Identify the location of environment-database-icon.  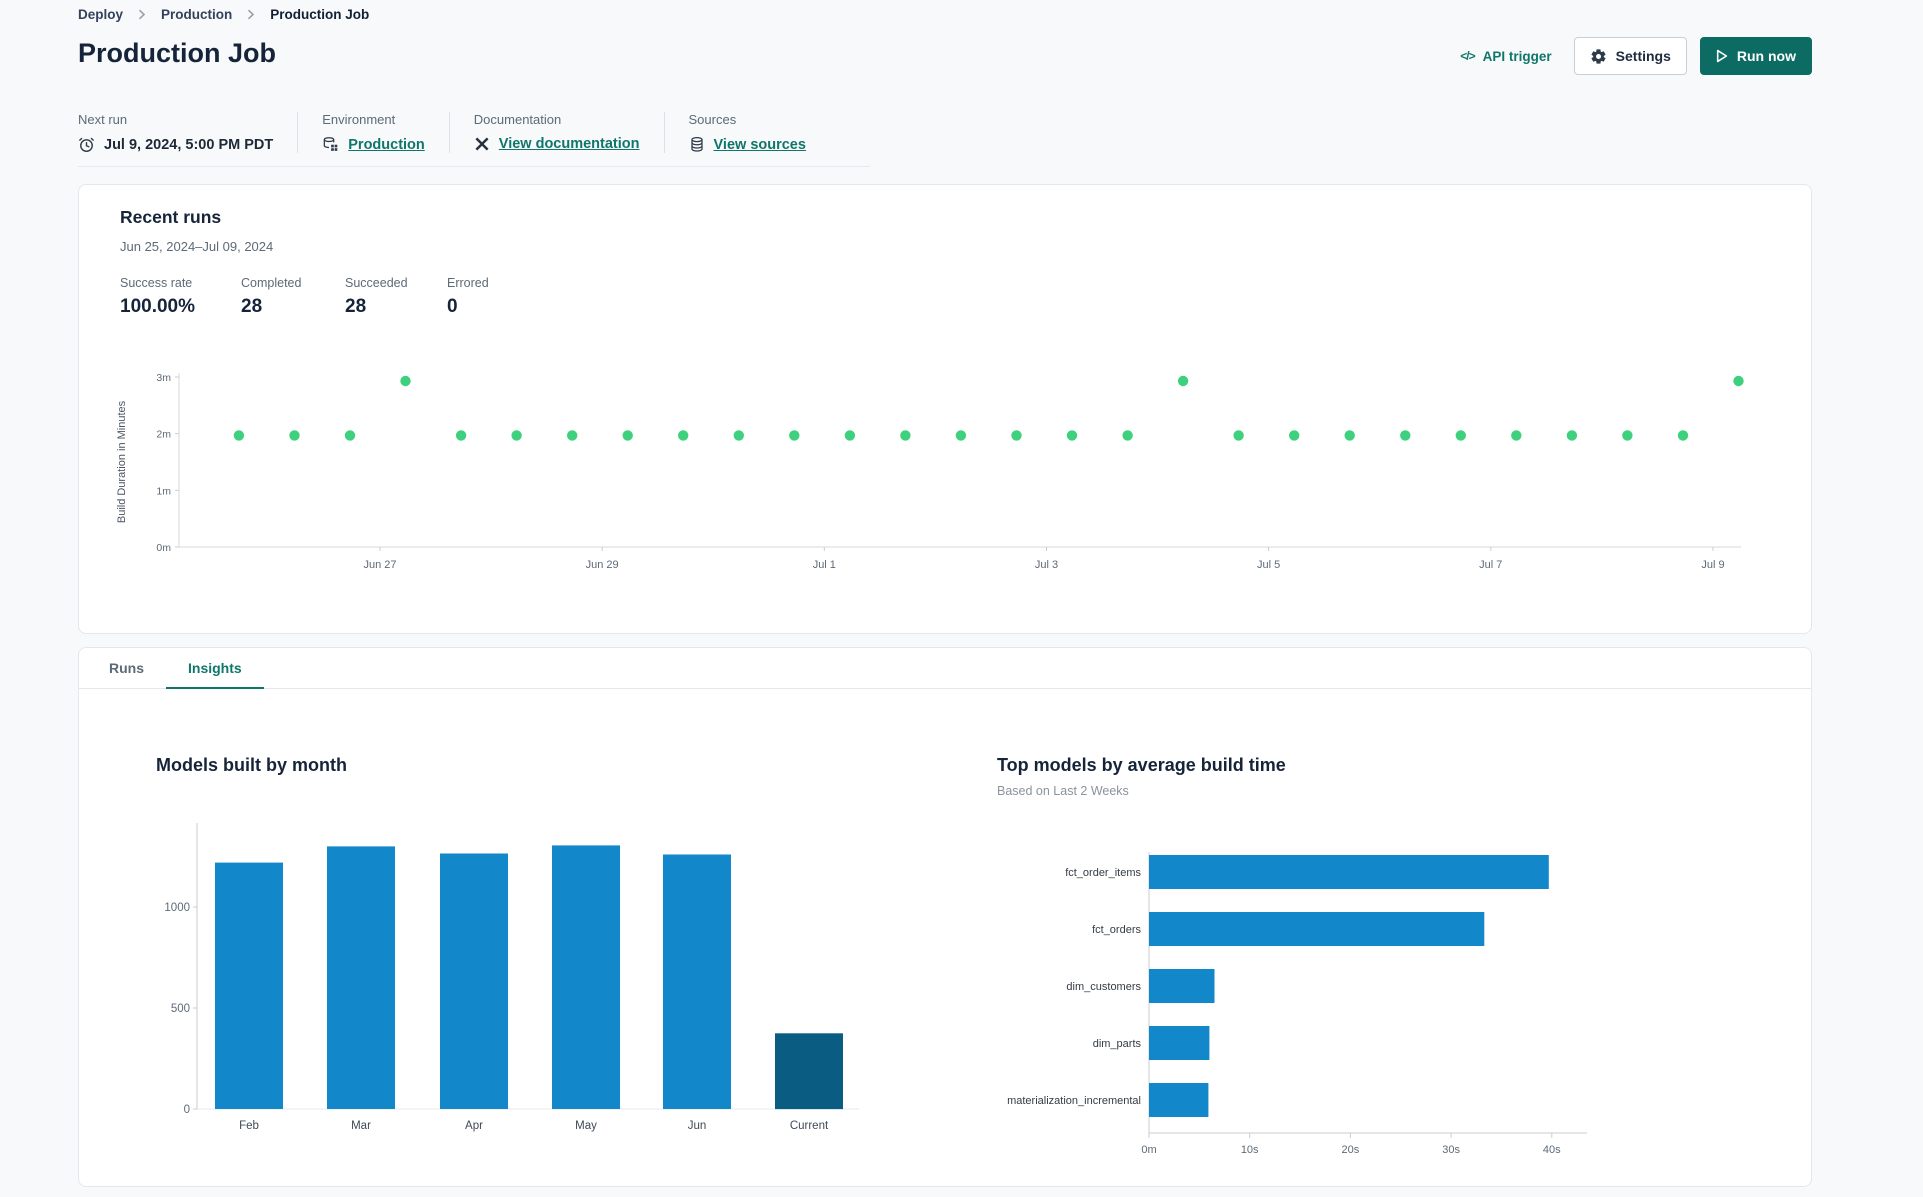
(330, 144).